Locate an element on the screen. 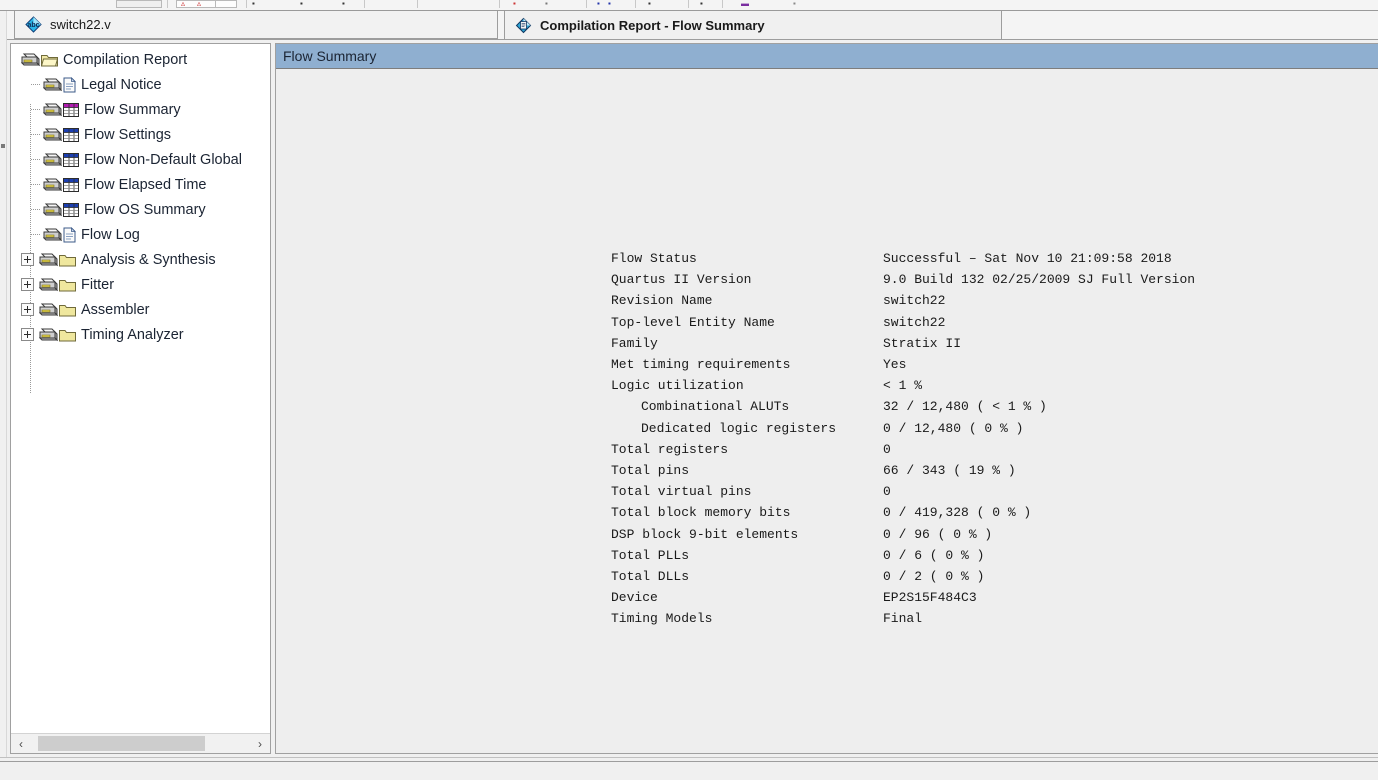 The width and height of the screenshot is (1378, 780). tree-item-assembler: Assembler is located at coordinates (140, 309).